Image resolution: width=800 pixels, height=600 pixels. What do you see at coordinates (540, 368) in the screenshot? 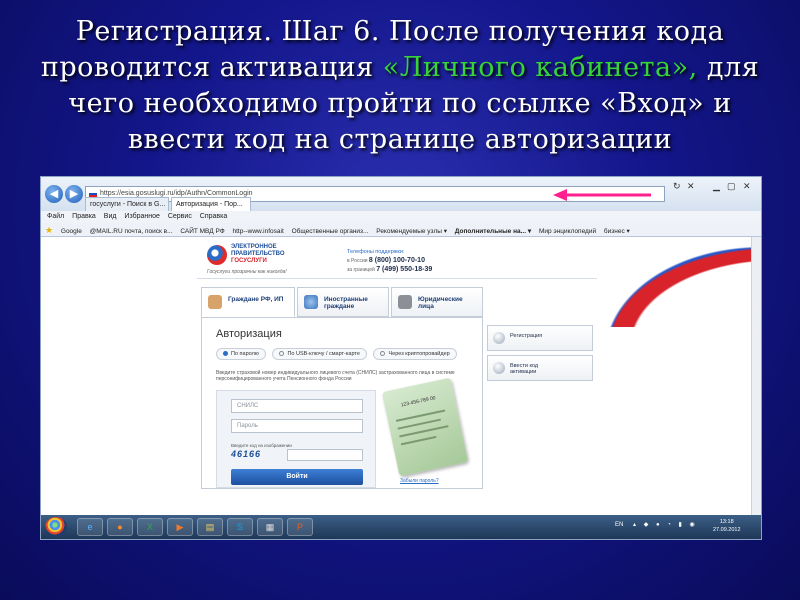
I see `enter-activation-code-button: Ввести код активации` at bounding box center [540, 368].